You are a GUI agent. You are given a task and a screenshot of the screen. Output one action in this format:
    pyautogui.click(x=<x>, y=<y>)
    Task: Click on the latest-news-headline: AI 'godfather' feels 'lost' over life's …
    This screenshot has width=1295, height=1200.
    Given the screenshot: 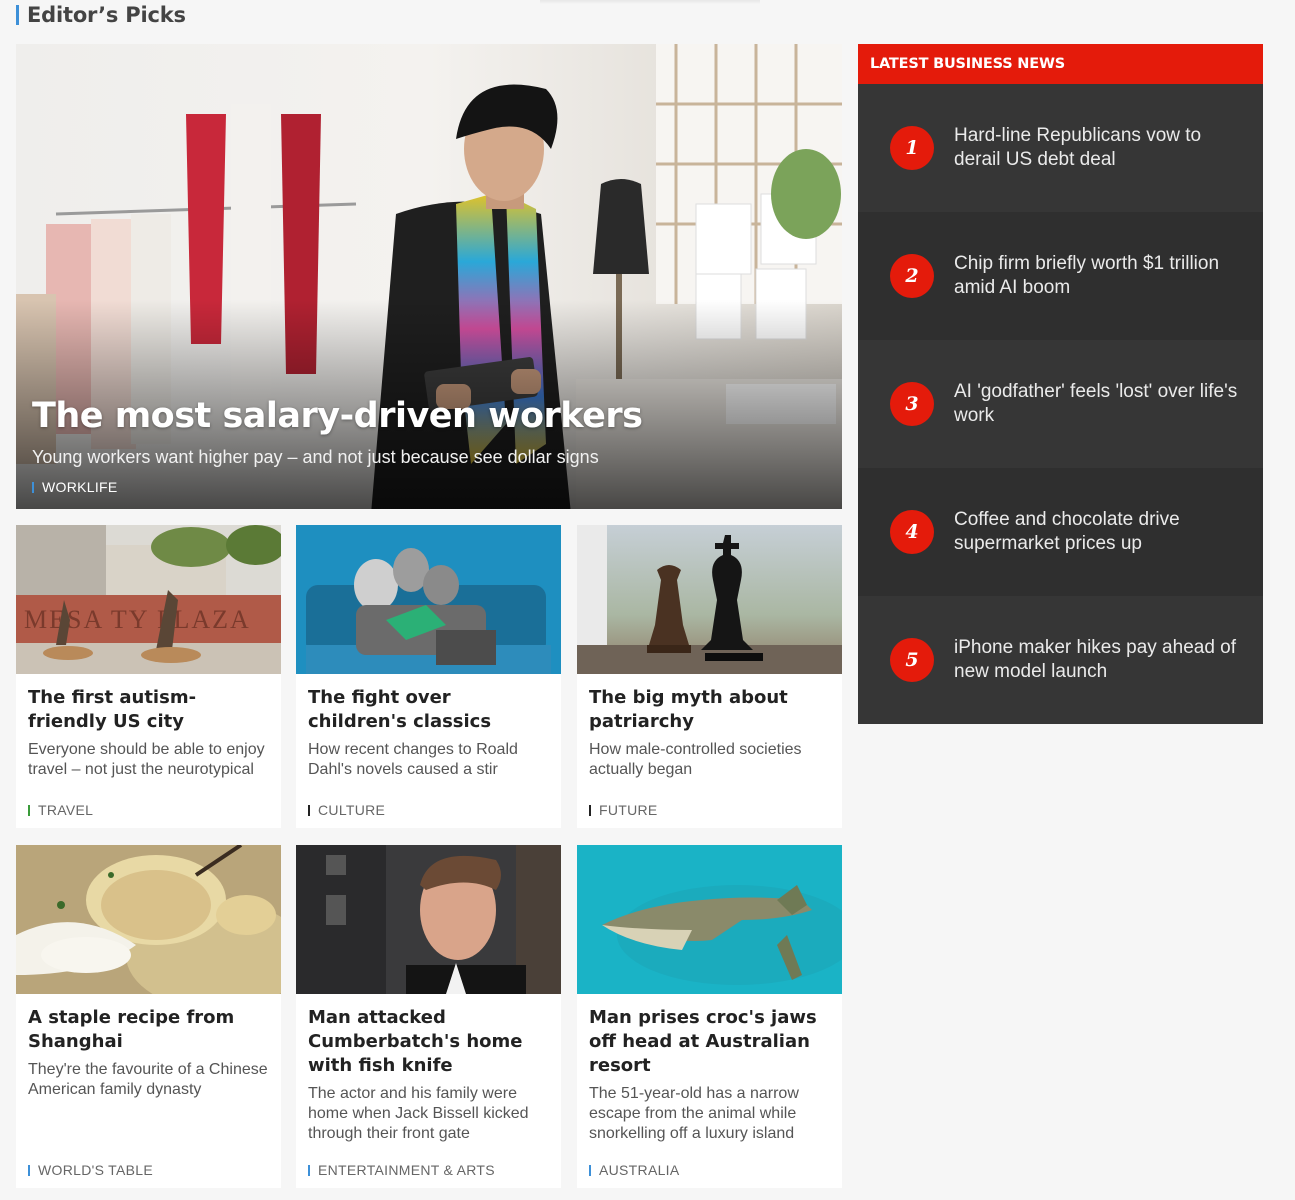 What is the action you would take?
    pyautogui.click(x=1099, y=404)
    